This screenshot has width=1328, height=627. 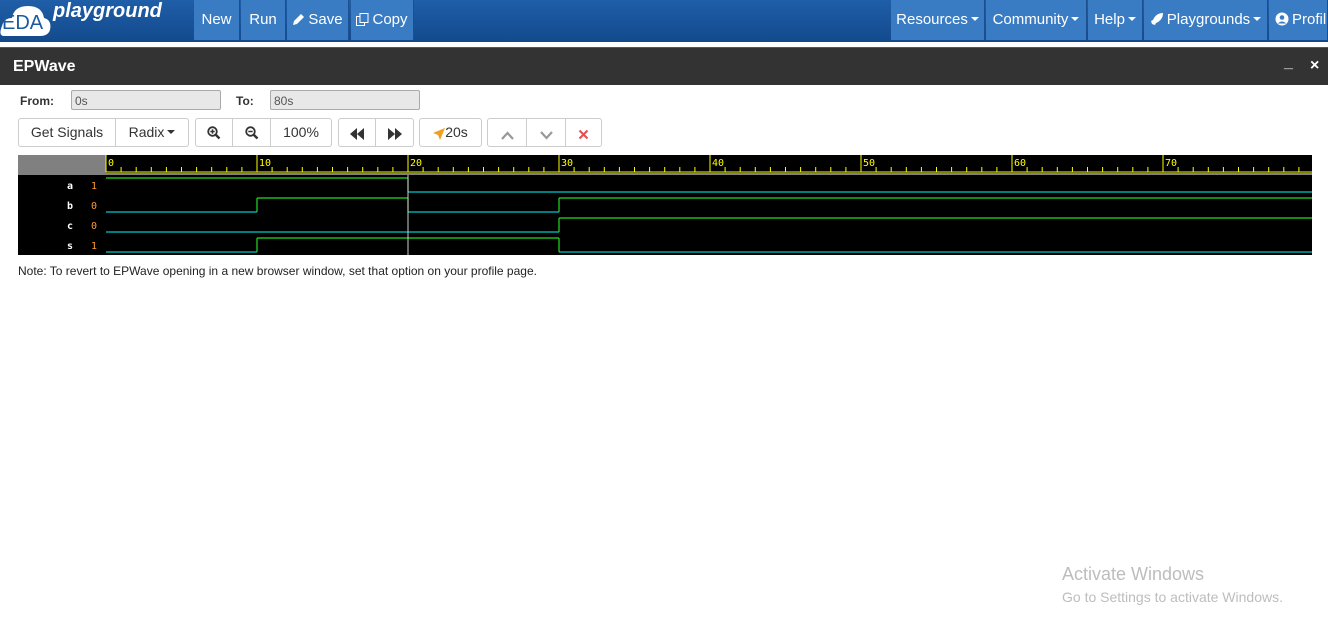 I want to click on signal-name: a, so click(x=70, y=186).